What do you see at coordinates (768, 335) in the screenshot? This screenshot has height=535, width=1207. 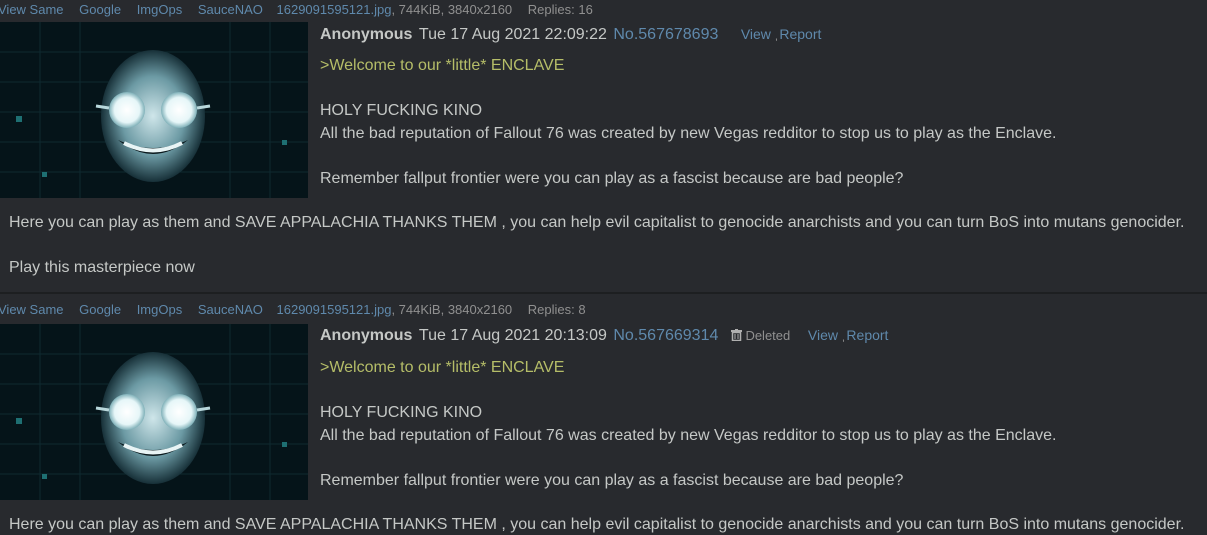 I see `deleted-label: Deleted` at bounding box center [768, 335].